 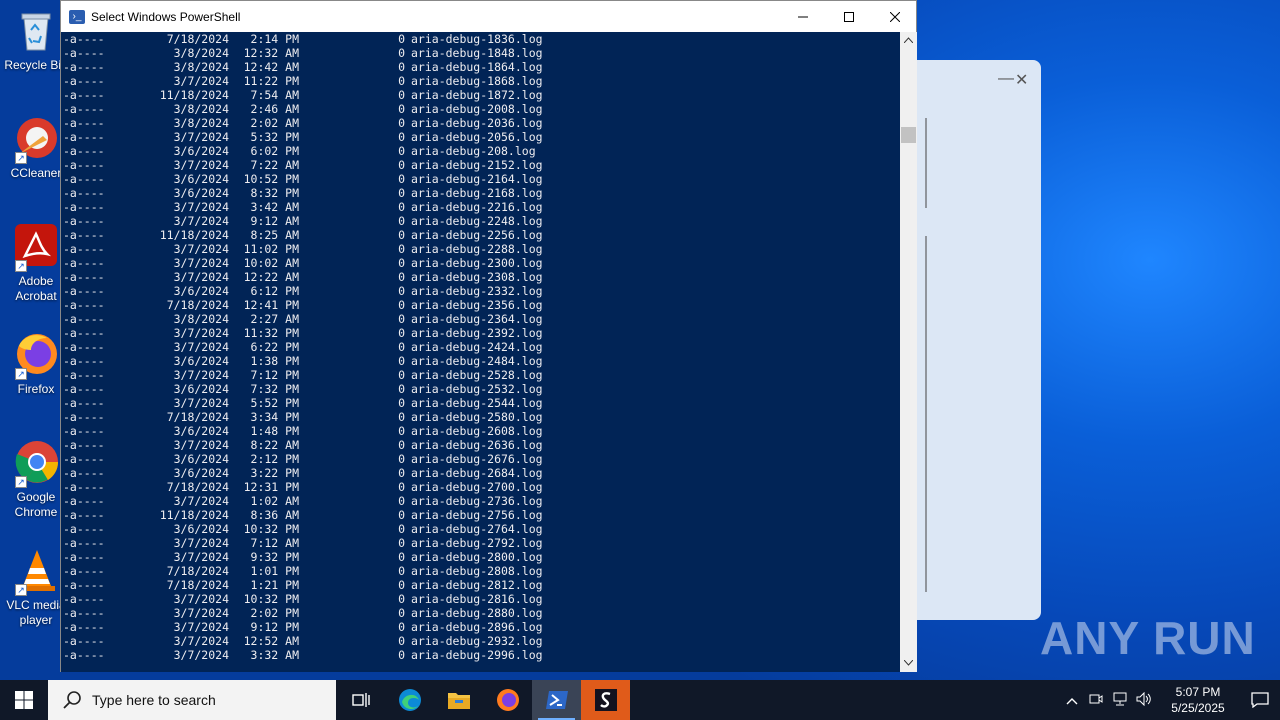 What do you see at coordinates (274, 109) in the screenshot?
I see `time-cell: 2:46 AM` at bounding box center [274, 109].